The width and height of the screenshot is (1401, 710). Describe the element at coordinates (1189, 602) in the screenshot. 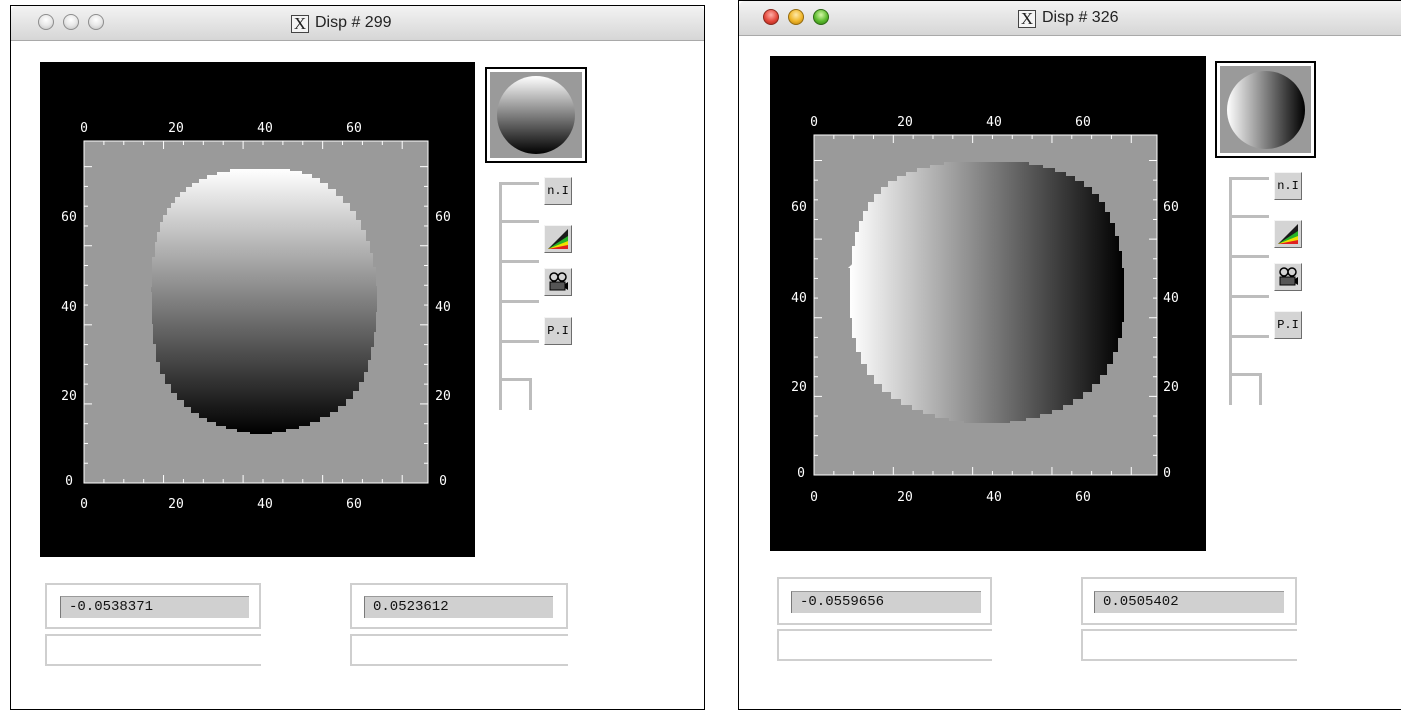

I see `max-value-input: 0.0505402` at that location.